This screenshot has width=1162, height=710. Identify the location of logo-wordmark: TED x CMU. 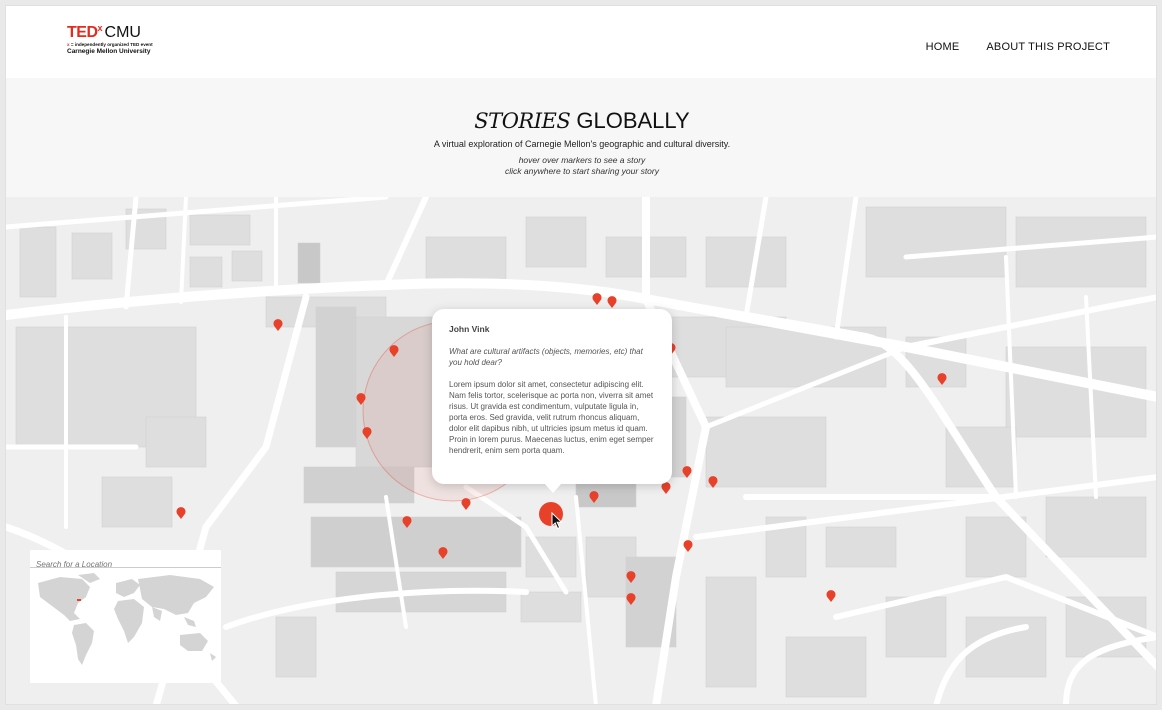
(122, 32).